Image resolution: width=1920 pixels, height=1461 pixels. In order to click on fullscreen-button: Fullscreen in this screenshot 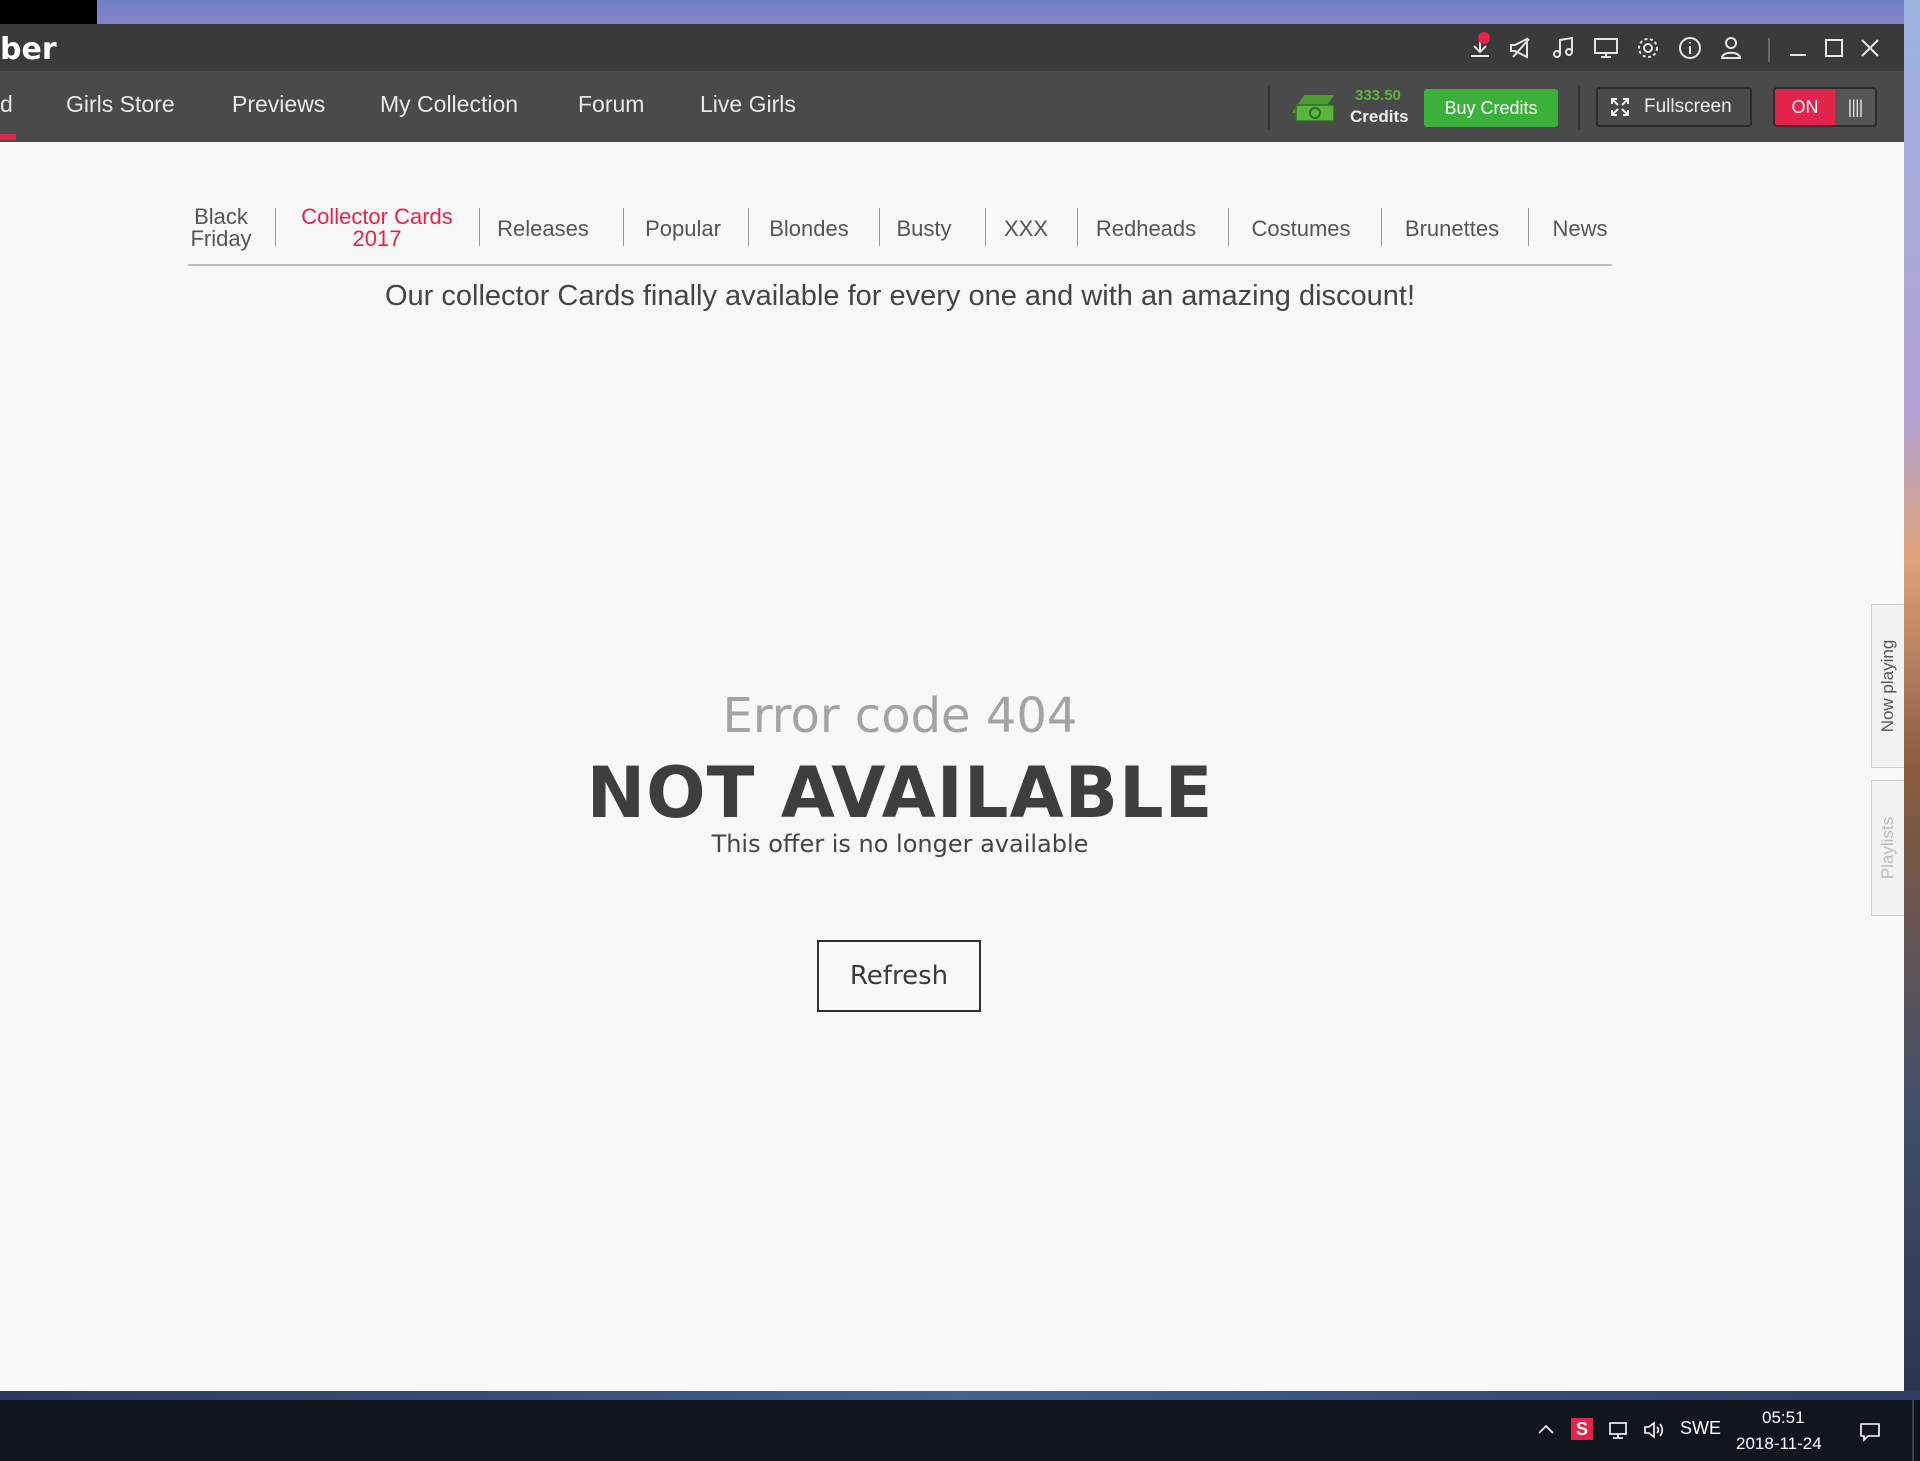, I will do `click(1674, 107)`.